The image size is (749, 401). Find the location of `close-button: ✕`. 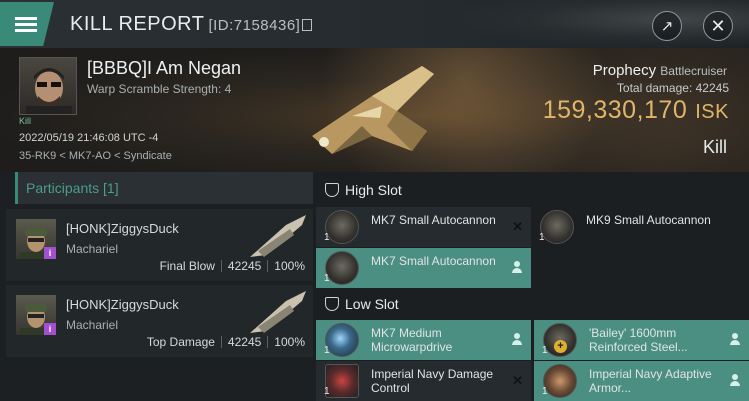

close-button: ✕ is located at coordinates (718, 26).